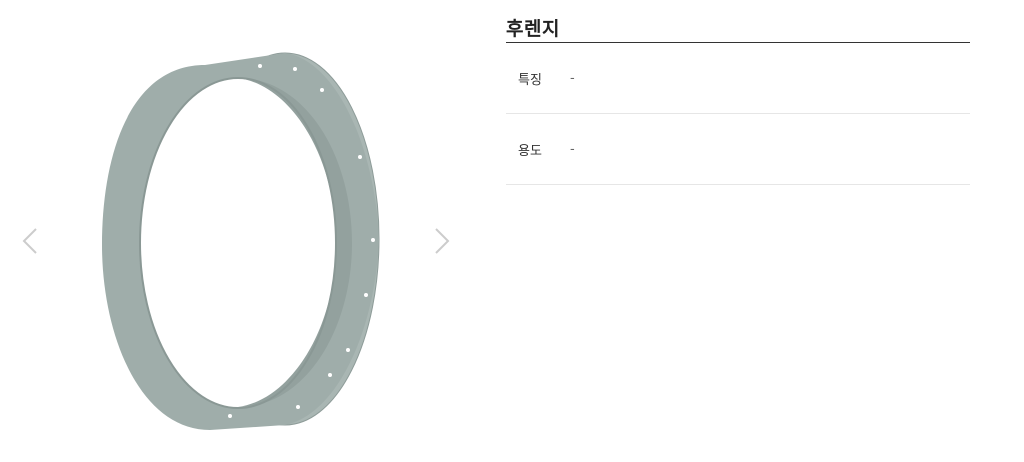 This screenshot has height=462, width=1024. What do you see at coordinates (530, 80) in the screenshot?
I see `spec-label: 특징` at bounding box center [530, 80].